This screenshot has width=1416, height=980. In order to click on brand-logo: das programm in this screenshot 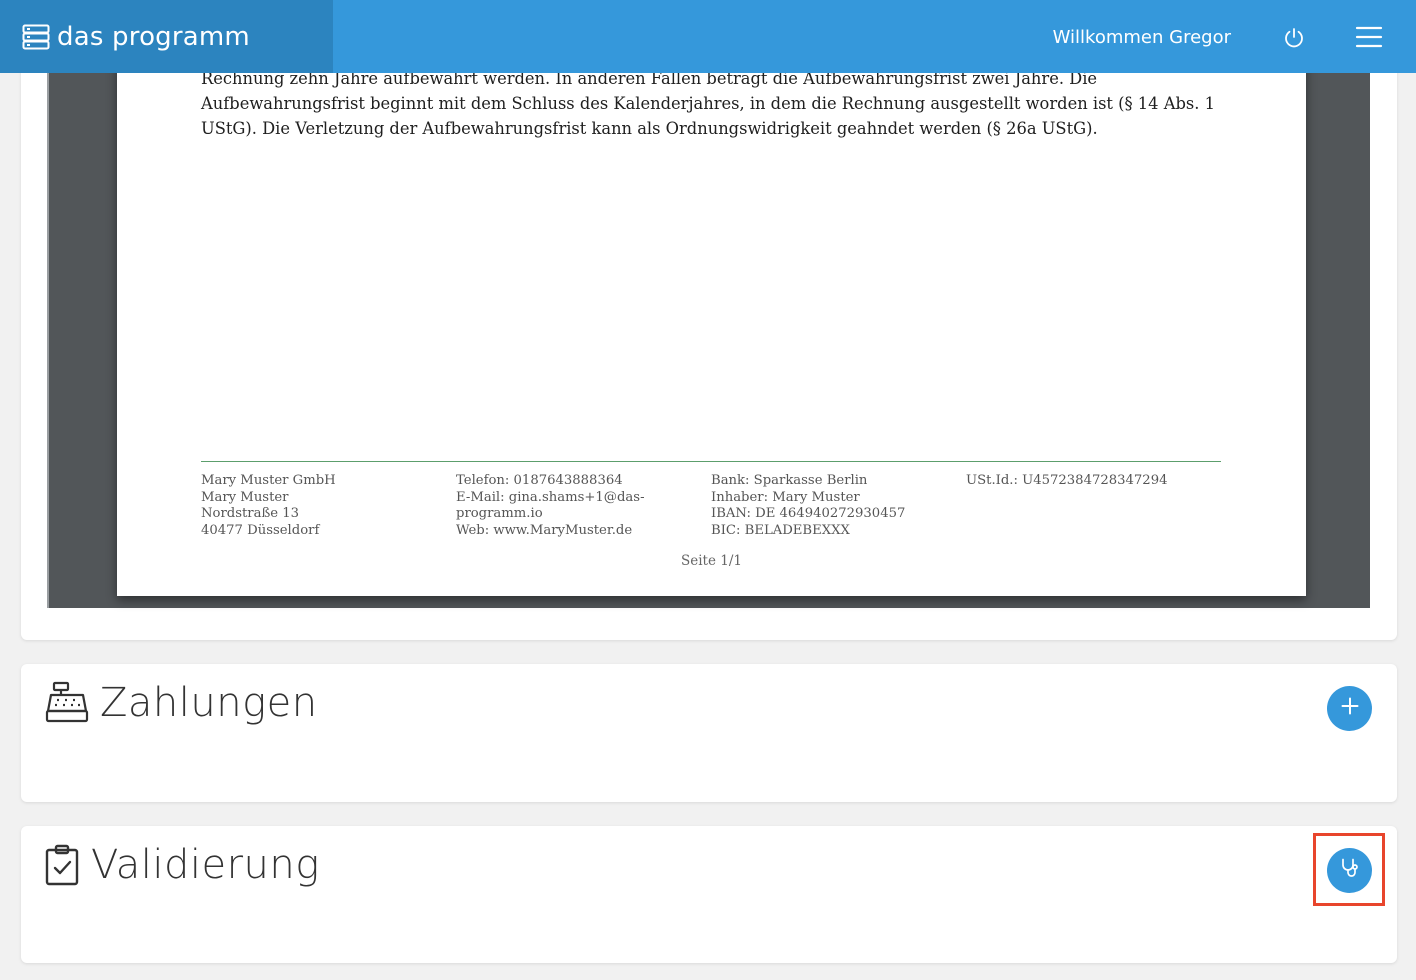, I will do `click(166, 36)`.